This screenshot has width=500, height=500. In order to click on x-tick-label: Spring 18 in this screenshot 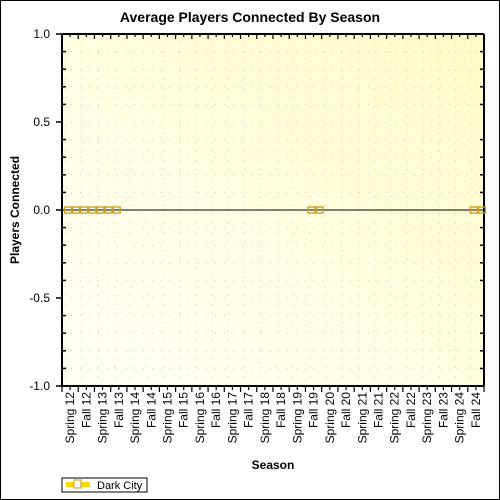, I will do `click(265, 418)`.